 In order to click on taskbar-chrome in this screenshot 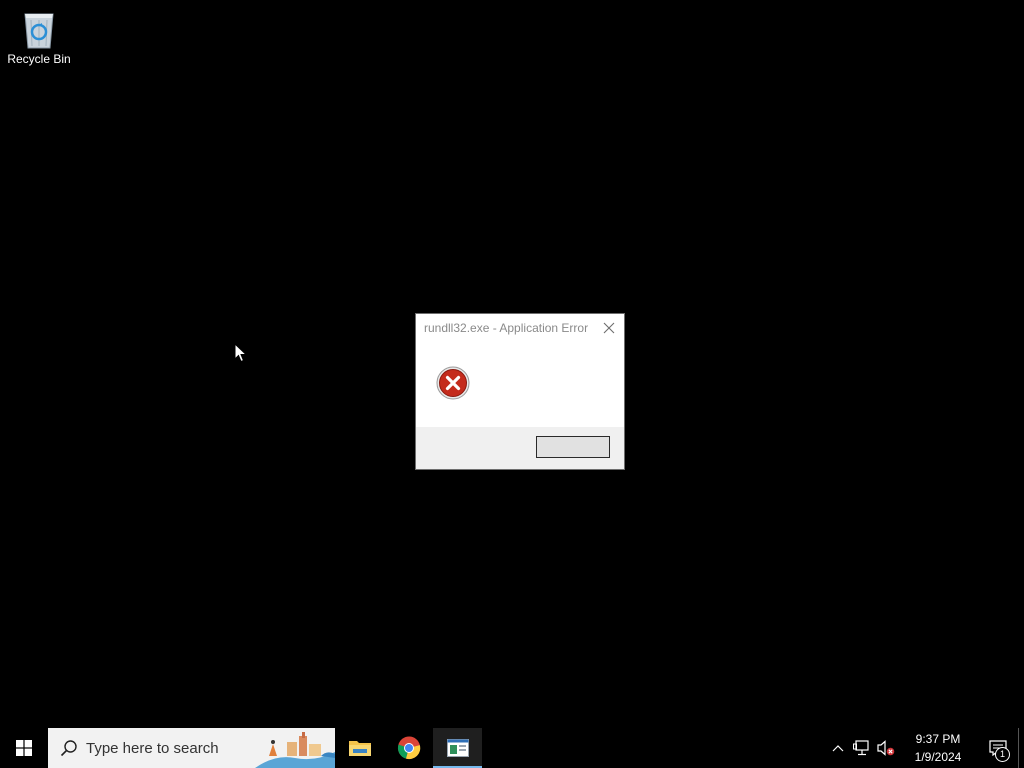, I will do `click(408, 748)`.